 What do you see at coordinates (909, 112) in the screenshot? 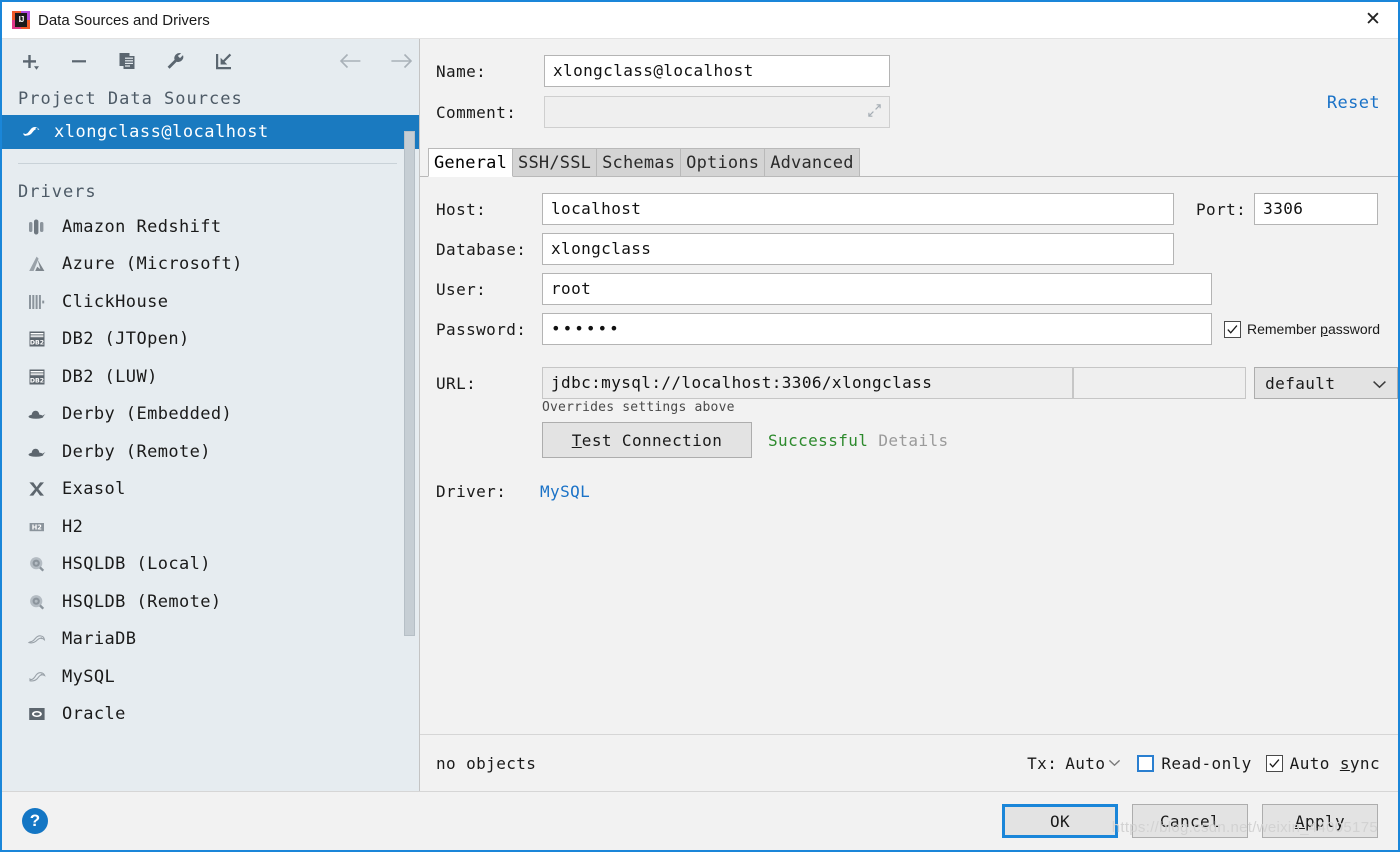
I see `comment-row: Comment:` at bounding box center [909, 112].